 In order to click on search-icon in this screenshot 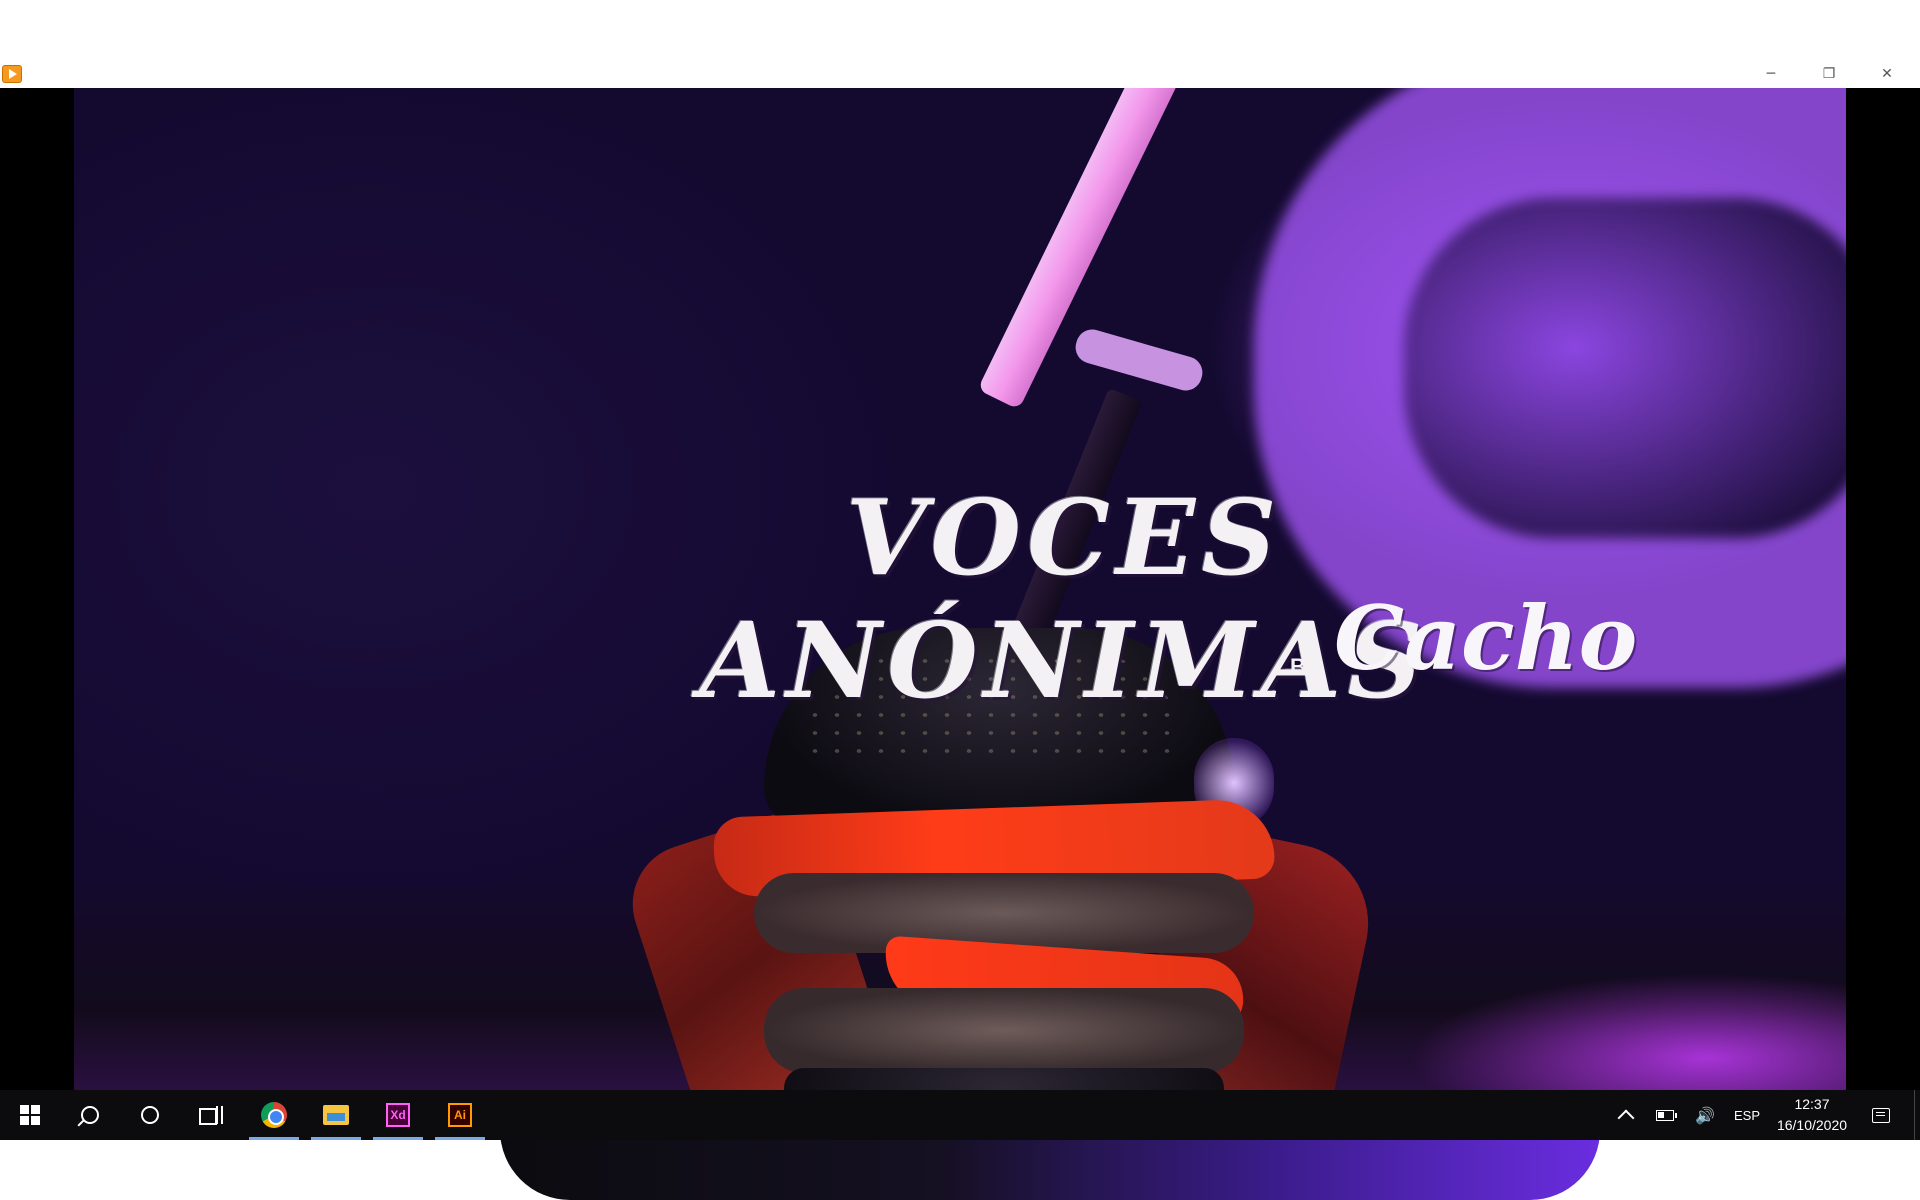, I will do `click(90, 1115)`.